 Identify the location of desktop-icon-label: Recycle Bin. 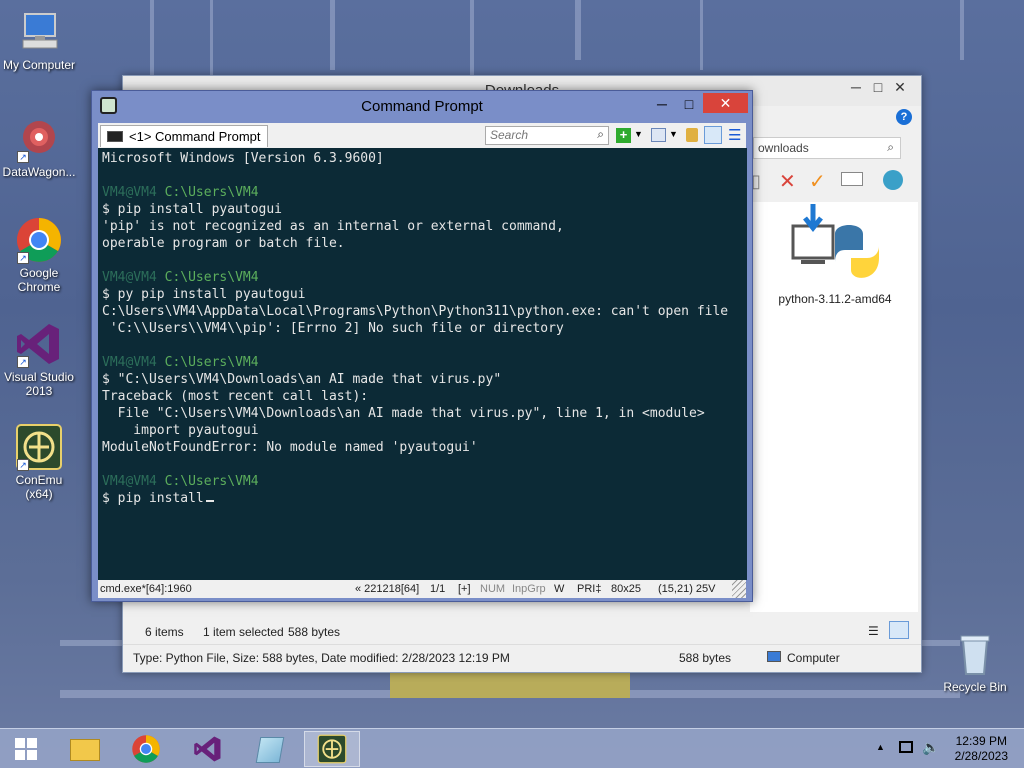
(975, 687).